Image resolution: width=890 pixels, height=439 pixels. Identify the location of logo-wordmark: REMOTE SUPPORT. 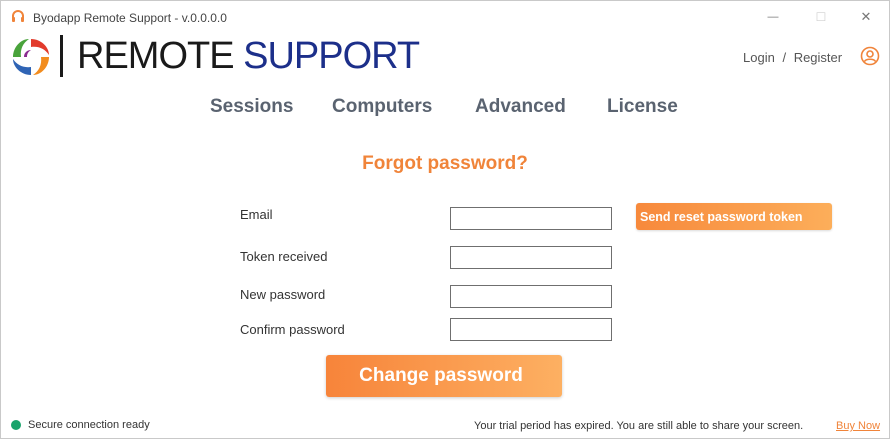
(248, 56).